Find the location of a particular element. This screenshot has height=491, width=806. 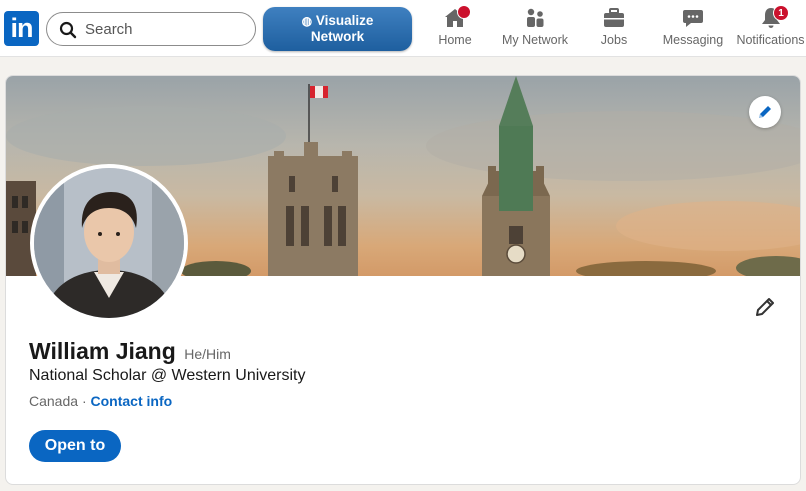

search-icon is located at coordinates (68, 30).